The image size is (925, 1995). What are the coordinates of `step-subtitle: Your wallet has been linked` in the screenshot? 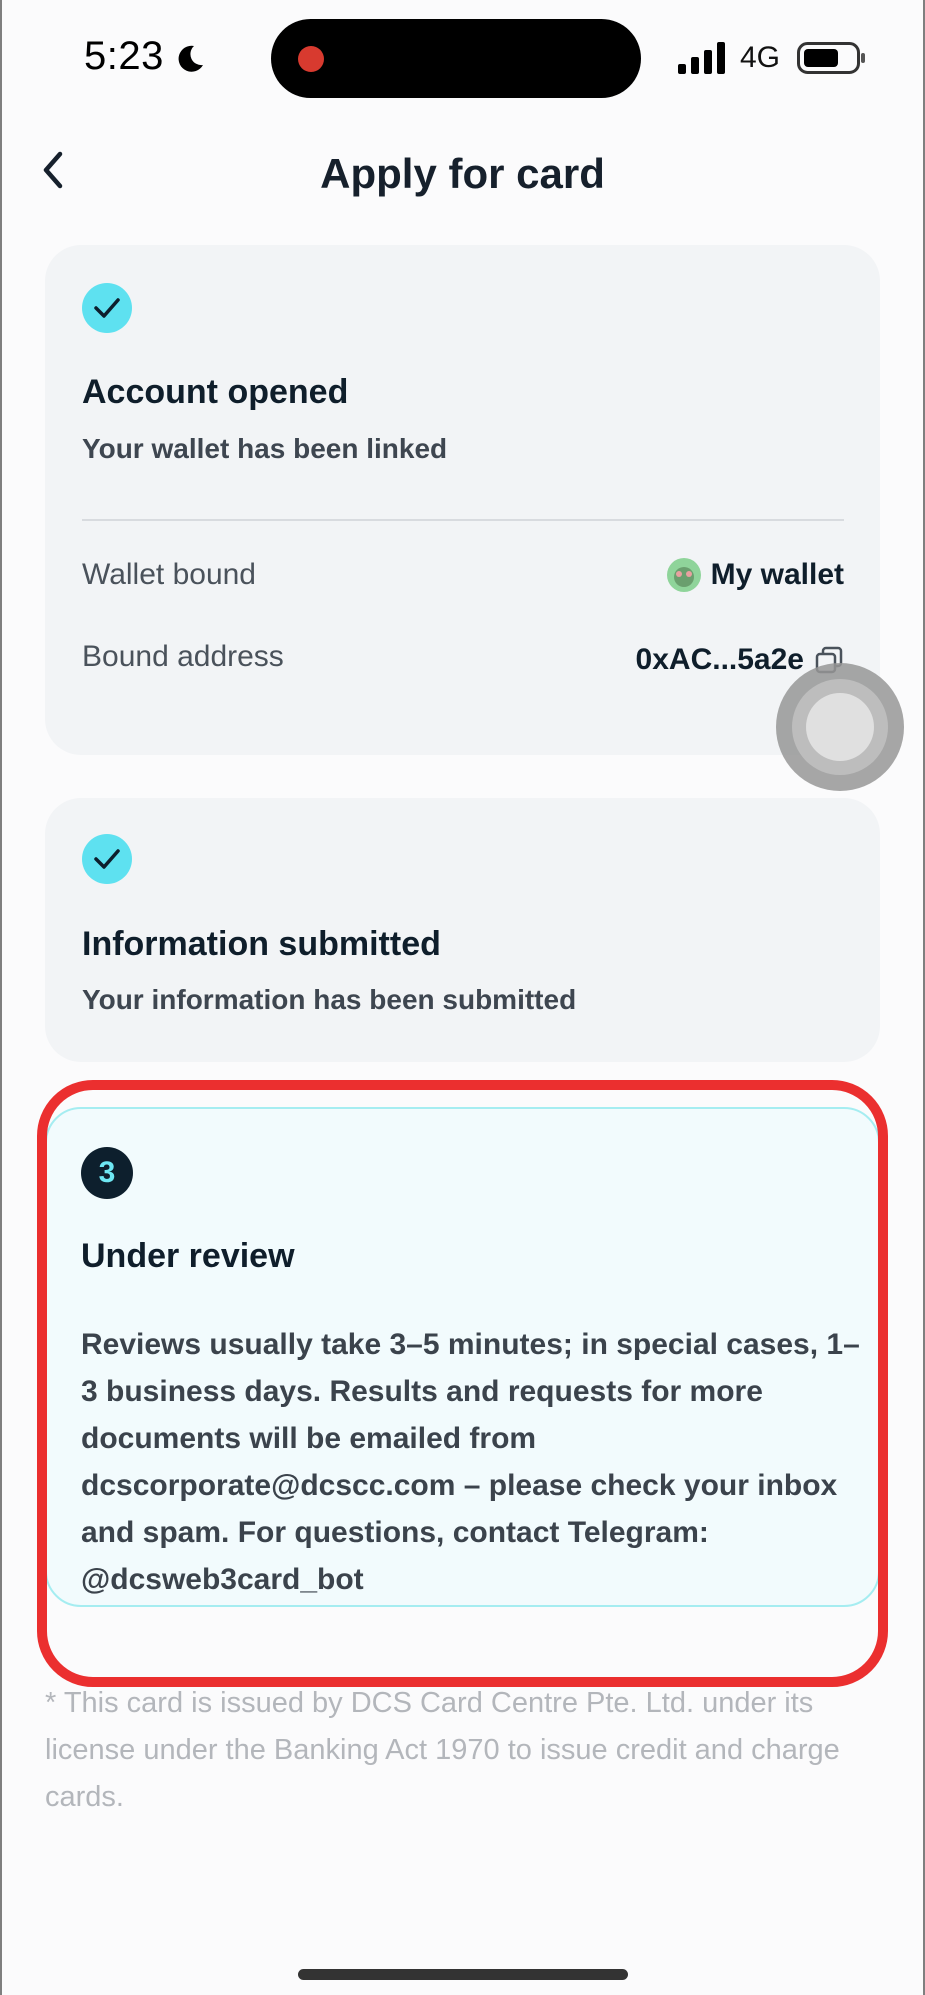 It's located at (265, 448).